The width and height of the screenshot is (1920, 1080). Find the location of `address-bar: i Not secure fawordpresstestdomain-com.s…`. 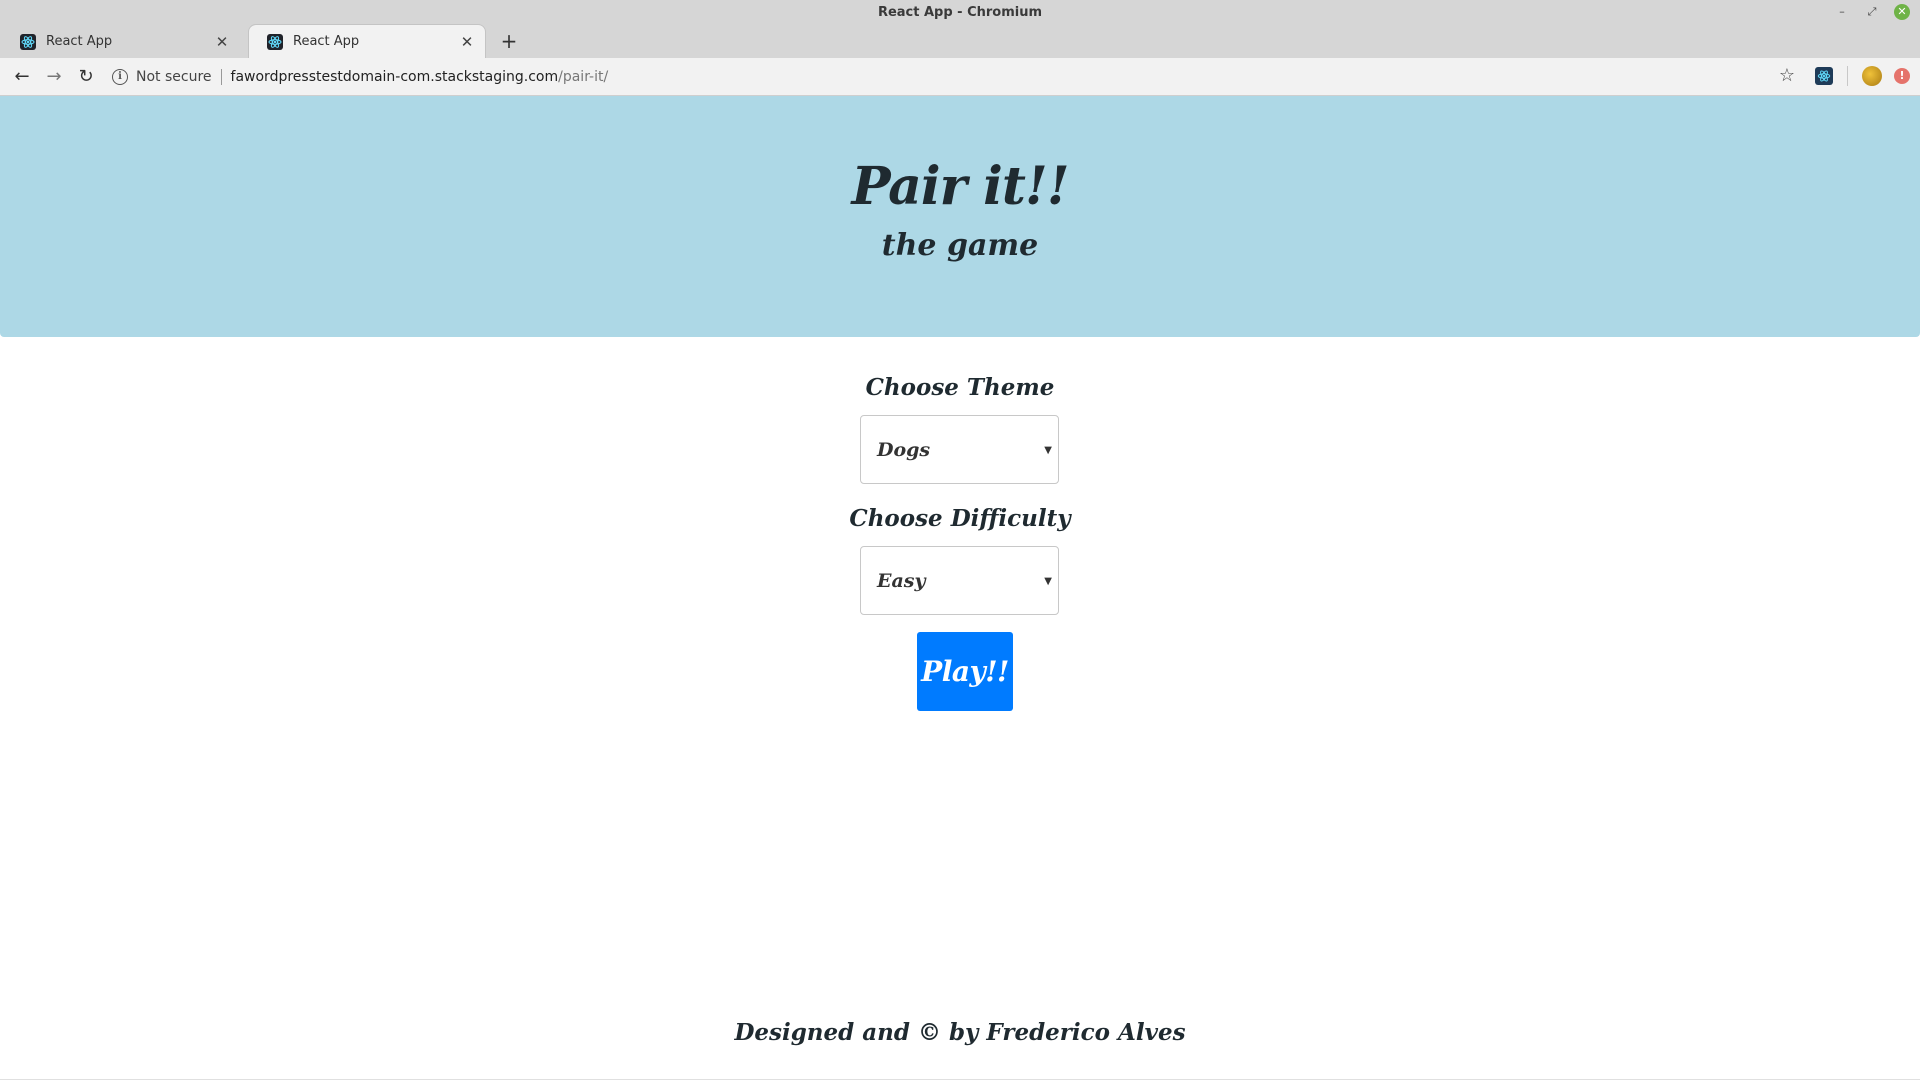

address-bar: i Not secure fawordpresstestdomain-com.s… is located at coordinates (922, 77).